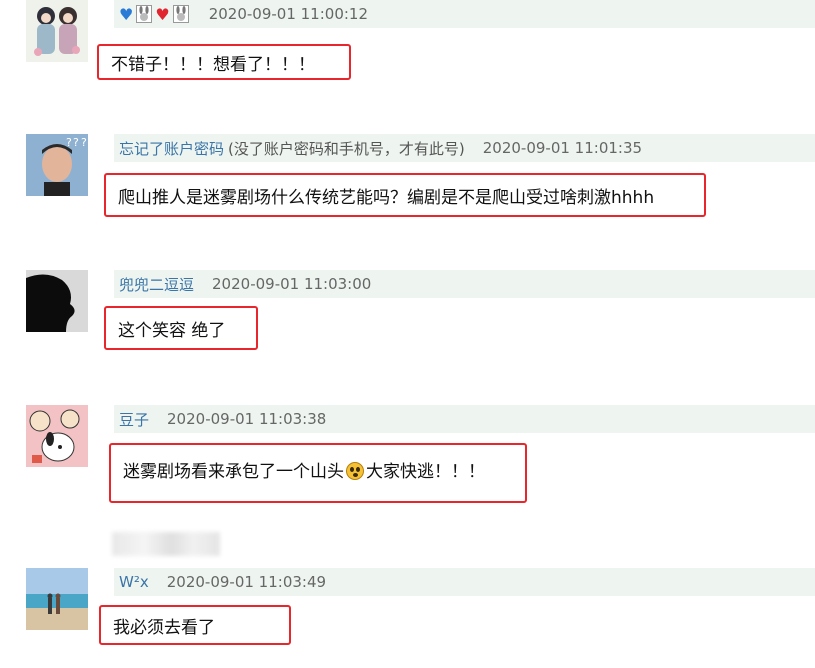 The height and width of the screenshot is (668, 815). What do you see at coordinates (464, 284) in the screenshot?
I see `comment-meta: 兜兜二逗逗 2020-09-01 11:03:00` at bounding box center [464, 284].